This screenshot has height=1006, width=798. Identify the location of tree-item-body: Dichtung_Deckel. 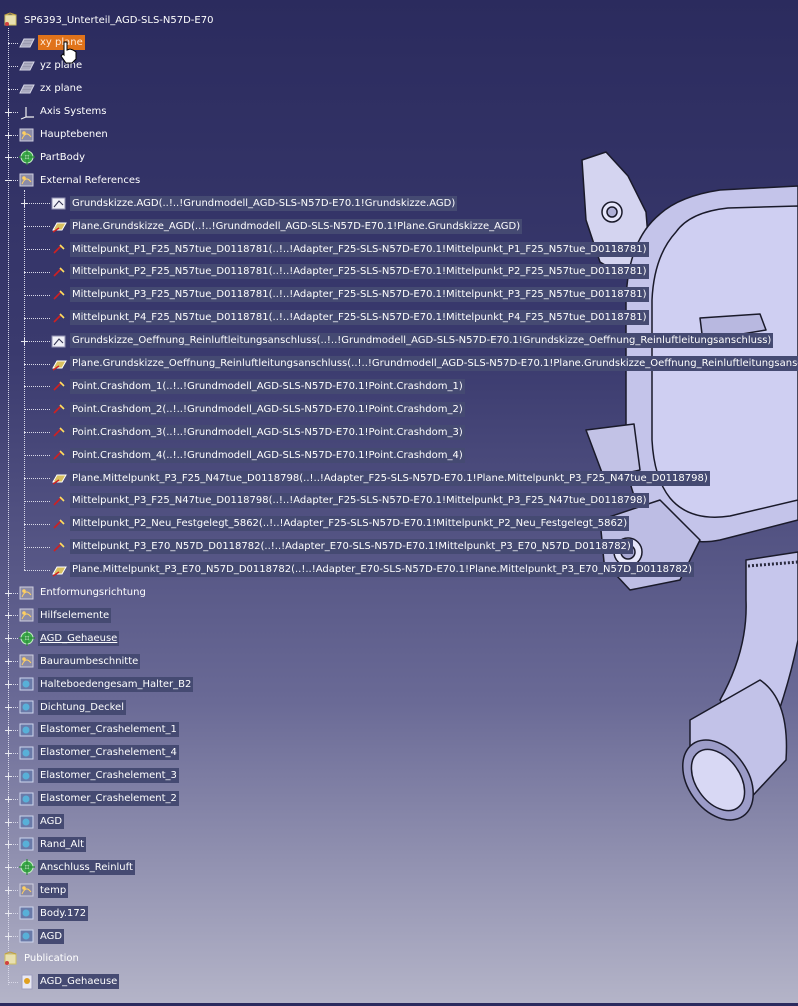
(72, 707).